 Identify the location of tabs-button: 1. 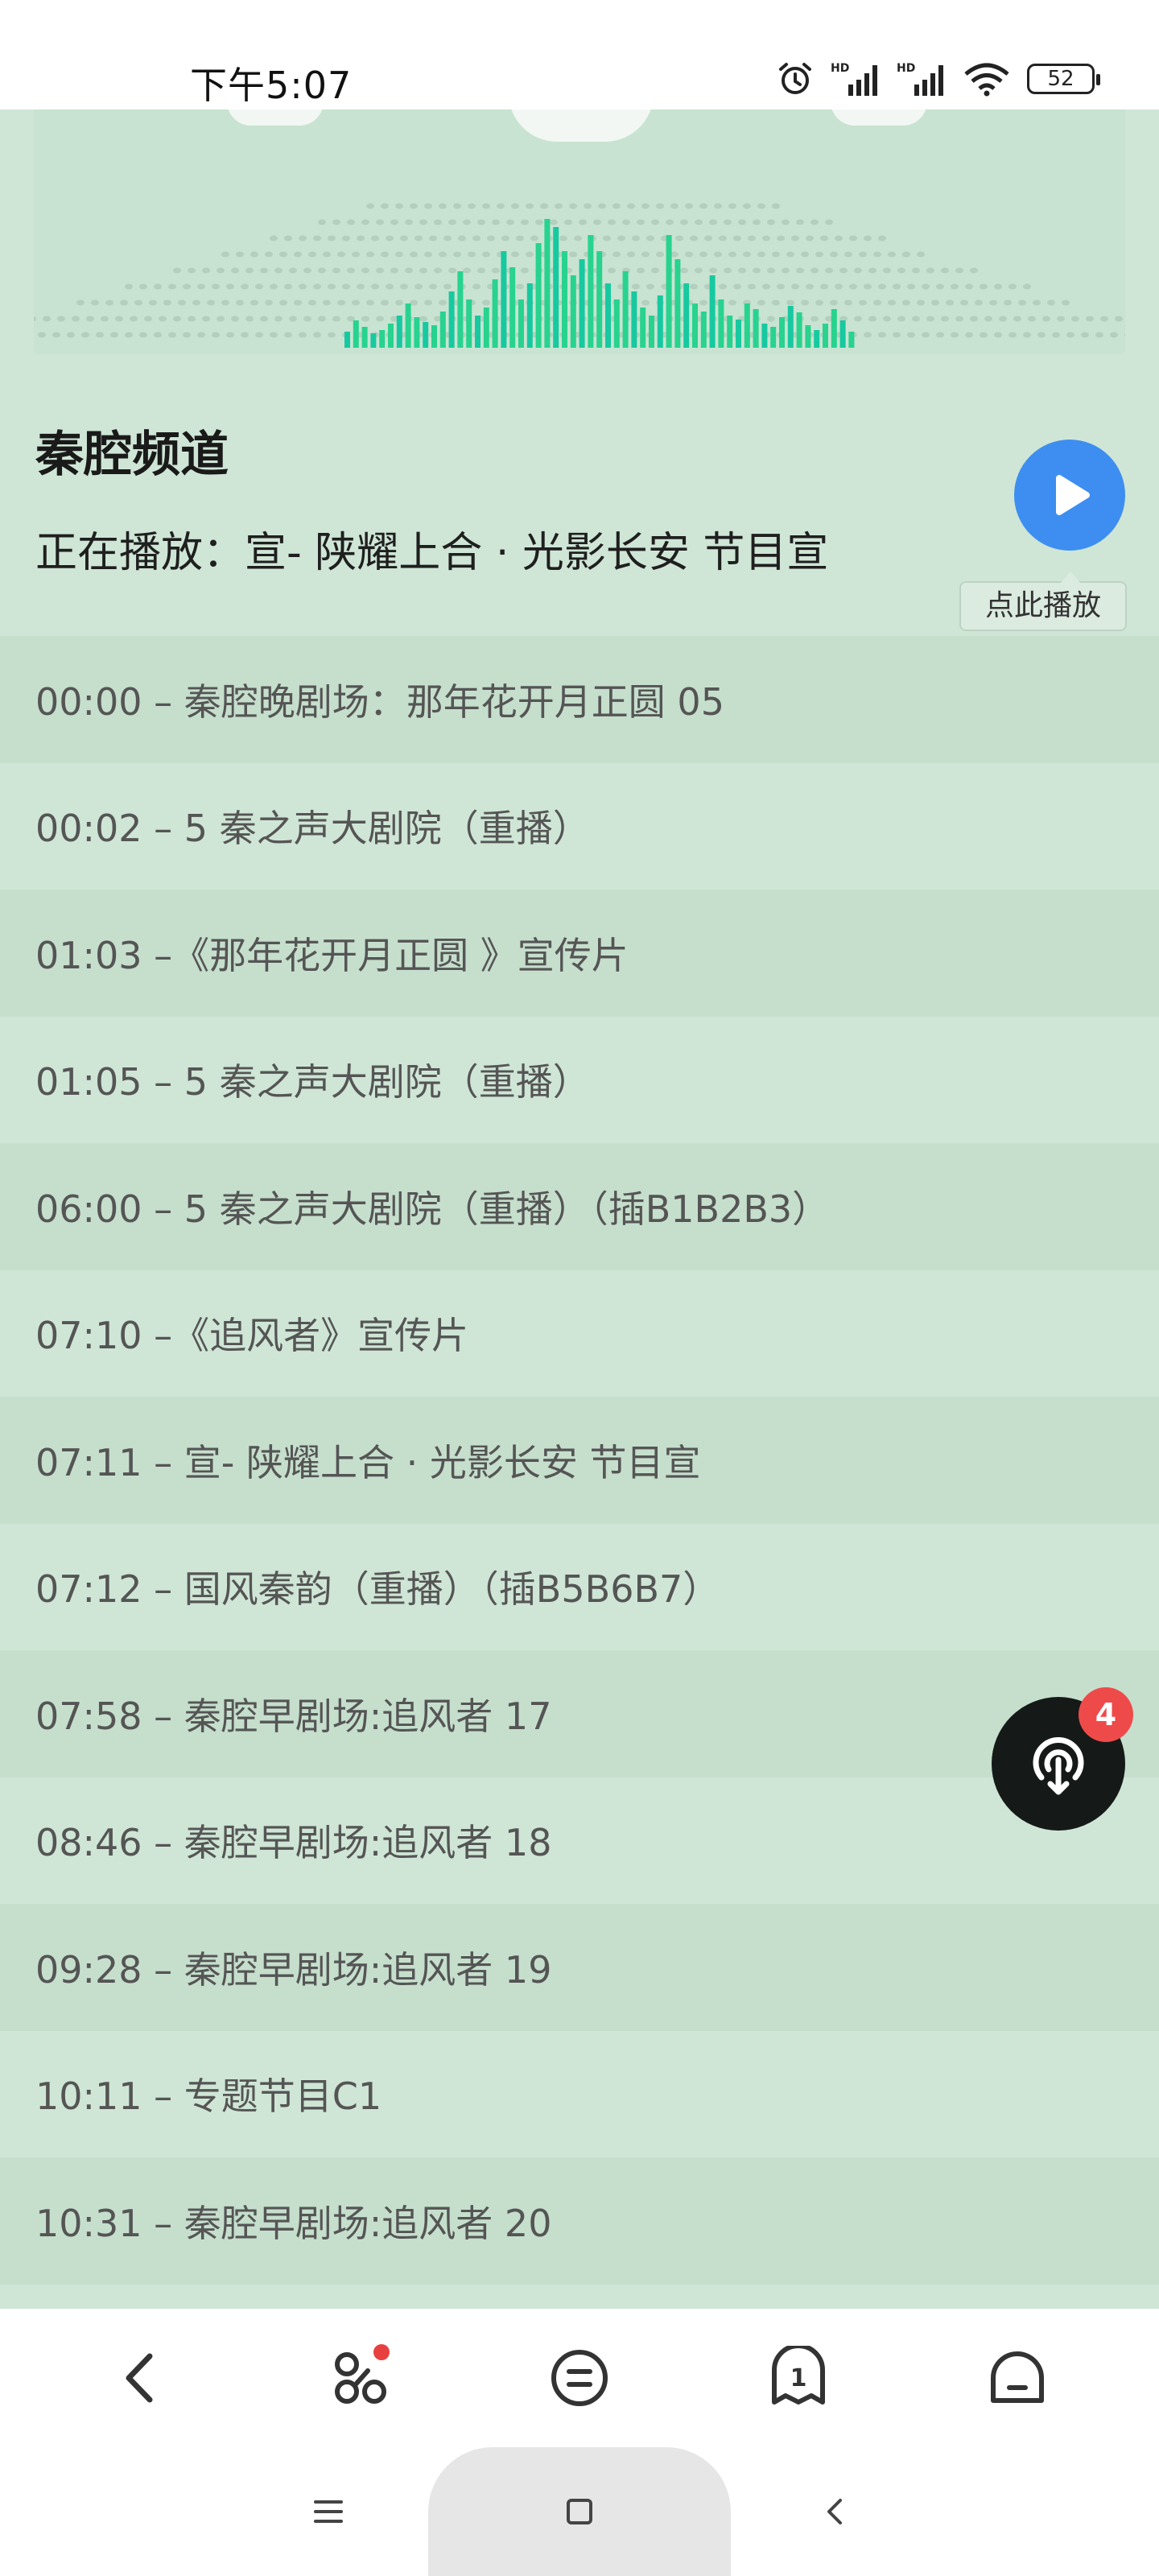
(798, 2378).